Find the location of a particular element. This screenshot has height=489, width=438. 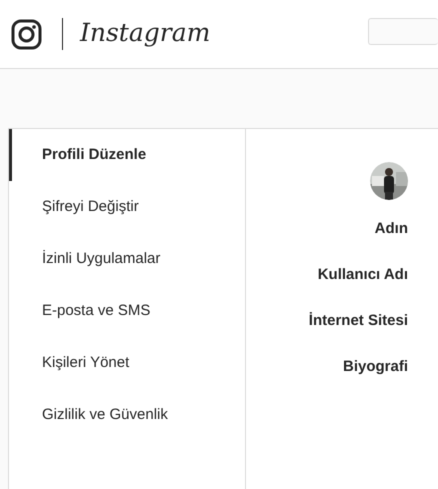

camera-icon is located at coordinates (26, 34).